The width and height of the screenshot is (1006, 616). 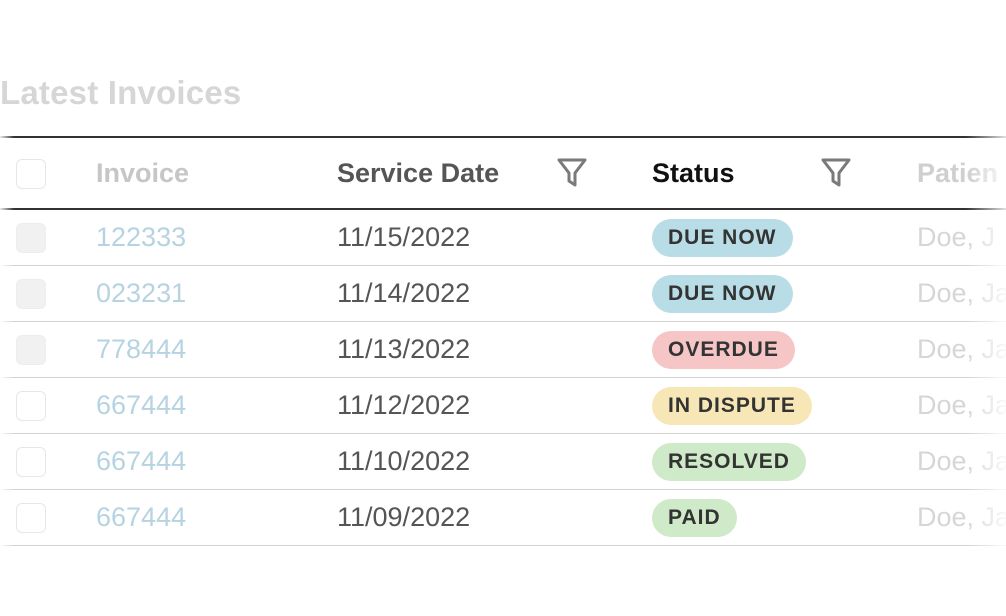 I want to click on patient-name: Doe, J, so click(x=956, y=237).